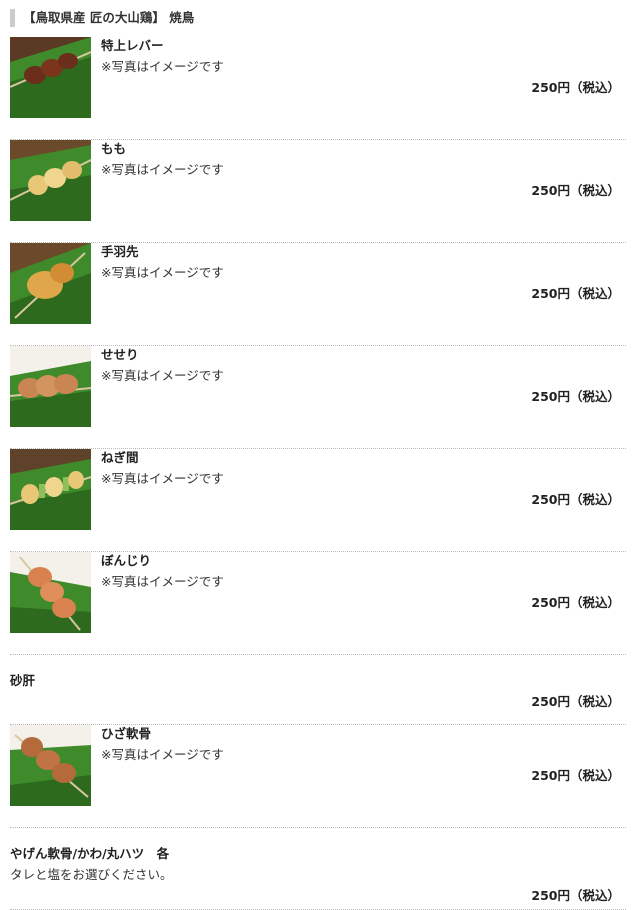 The width and height of the screenshot is (637, 910). I want to click on menu-item: 砂肝 250円（税込）, so click(318, 690).